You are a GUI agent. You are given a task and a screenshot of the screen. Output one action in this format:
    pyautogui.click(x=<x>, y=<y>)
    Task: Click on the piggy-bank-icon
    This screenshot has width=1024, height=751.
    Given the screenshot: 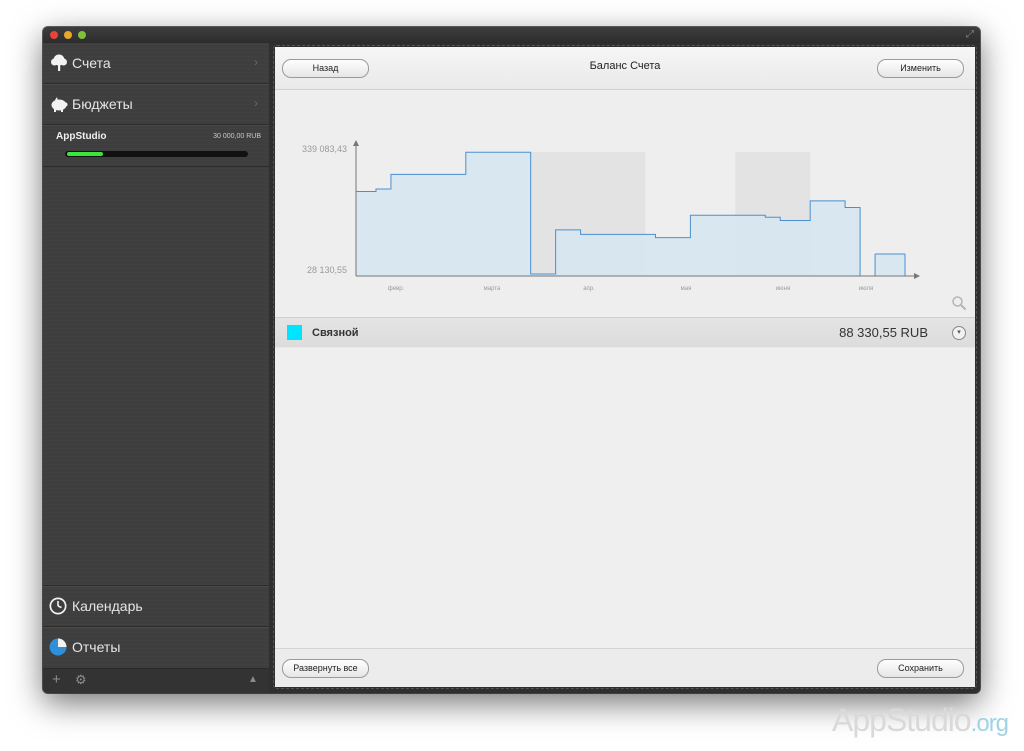 What is the action you would take?
    pyautogui.click(x=59, y=104)
    